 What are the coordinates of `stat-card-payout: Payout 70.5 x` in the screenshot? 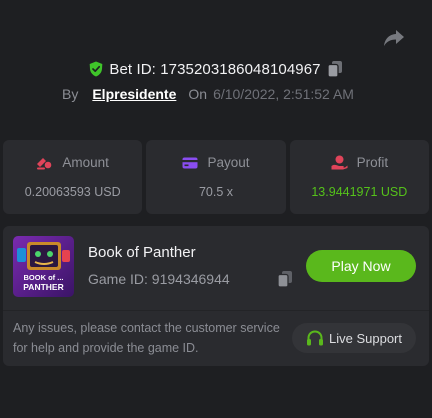 It's located at (216, 177).